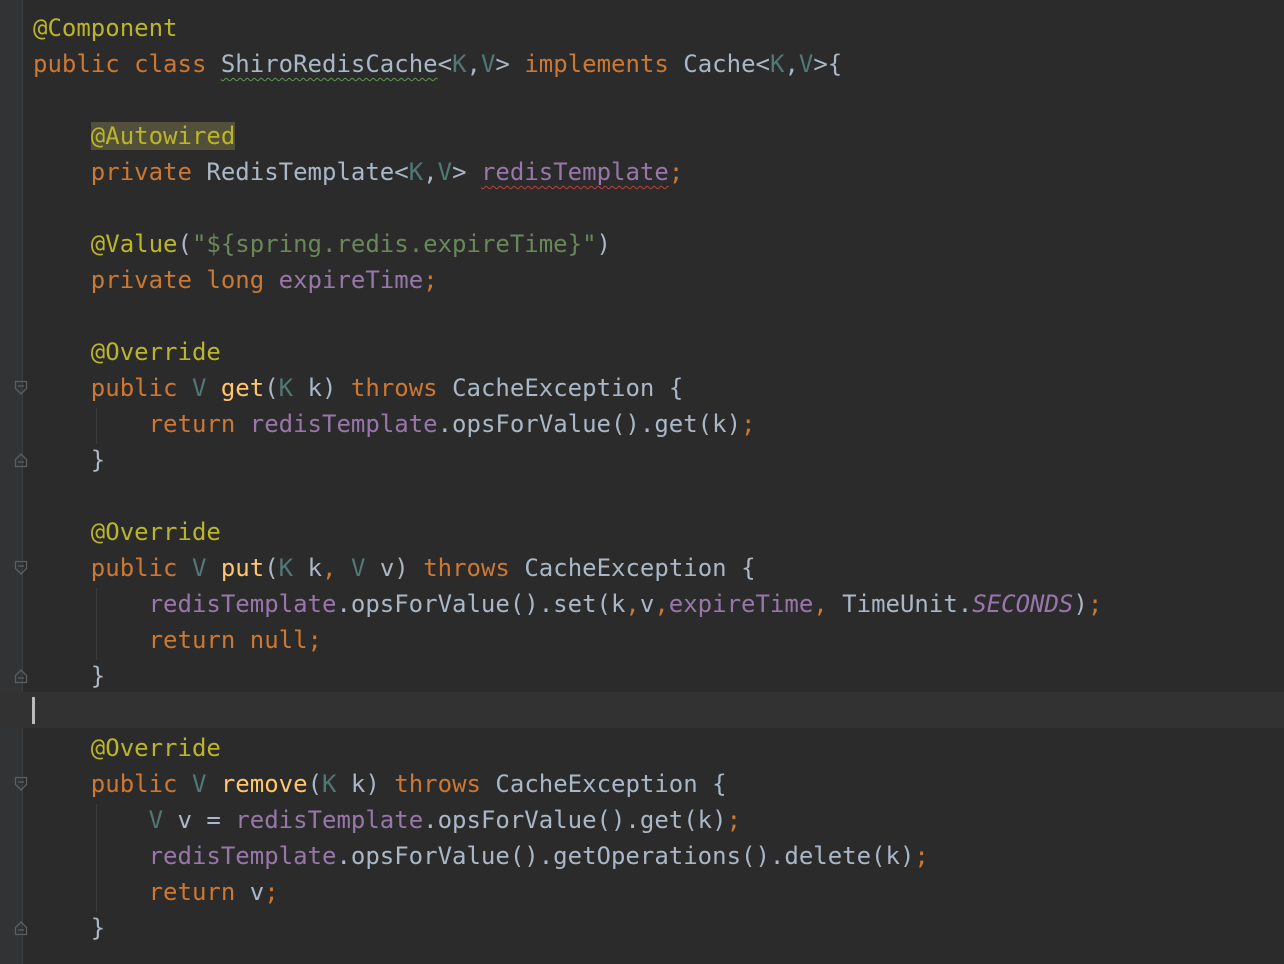 The width and height of the screenshot is (1284, 964). Describe the element at coordinates (329, 820) in the screenshot. I see `code-token: redisTemplate` at that location.